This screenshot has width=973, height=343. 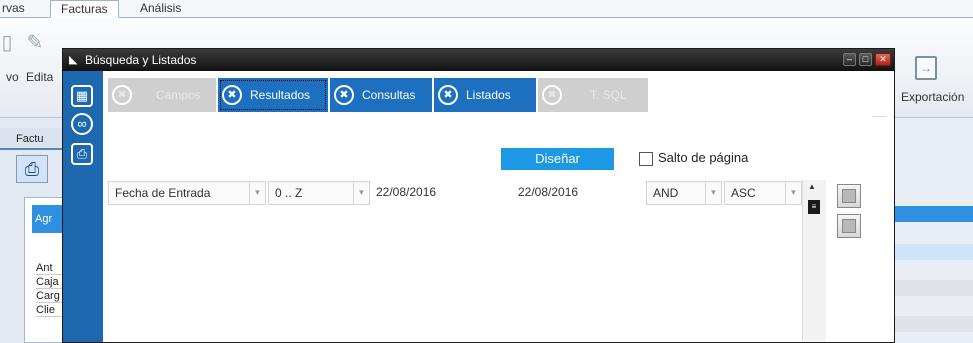 I want to click on remove-icon, so click(x=849, y=226).